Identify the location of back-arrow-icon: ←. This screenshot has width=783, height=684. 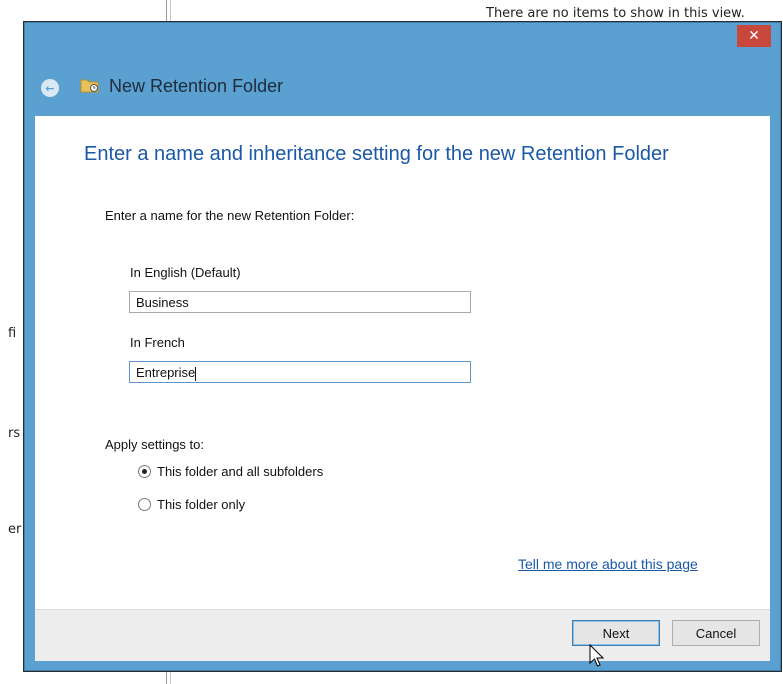
(50, 88).